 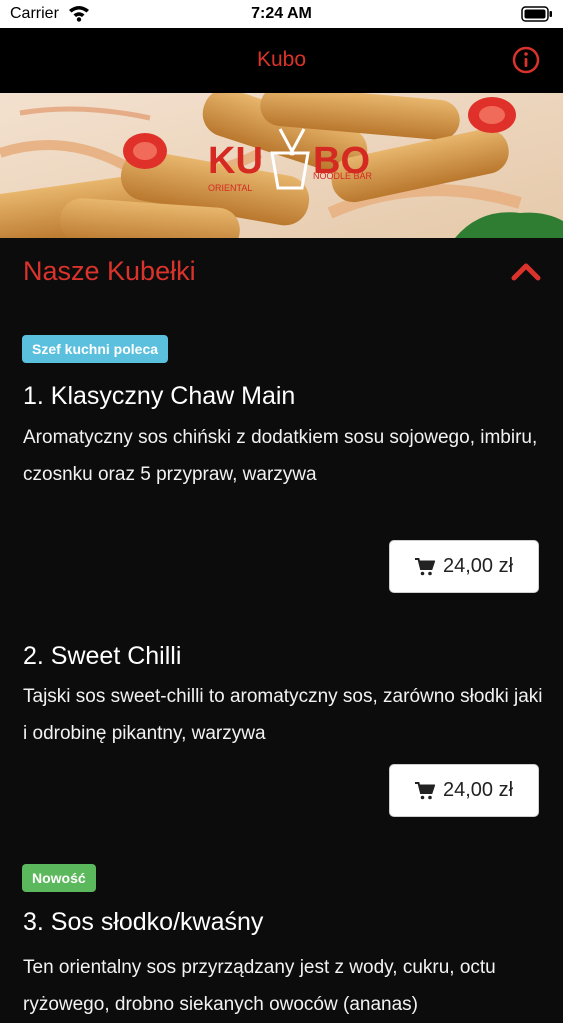 I want to click on status-bar: Carrier 7:24 AM, so click(x=281, y=14).